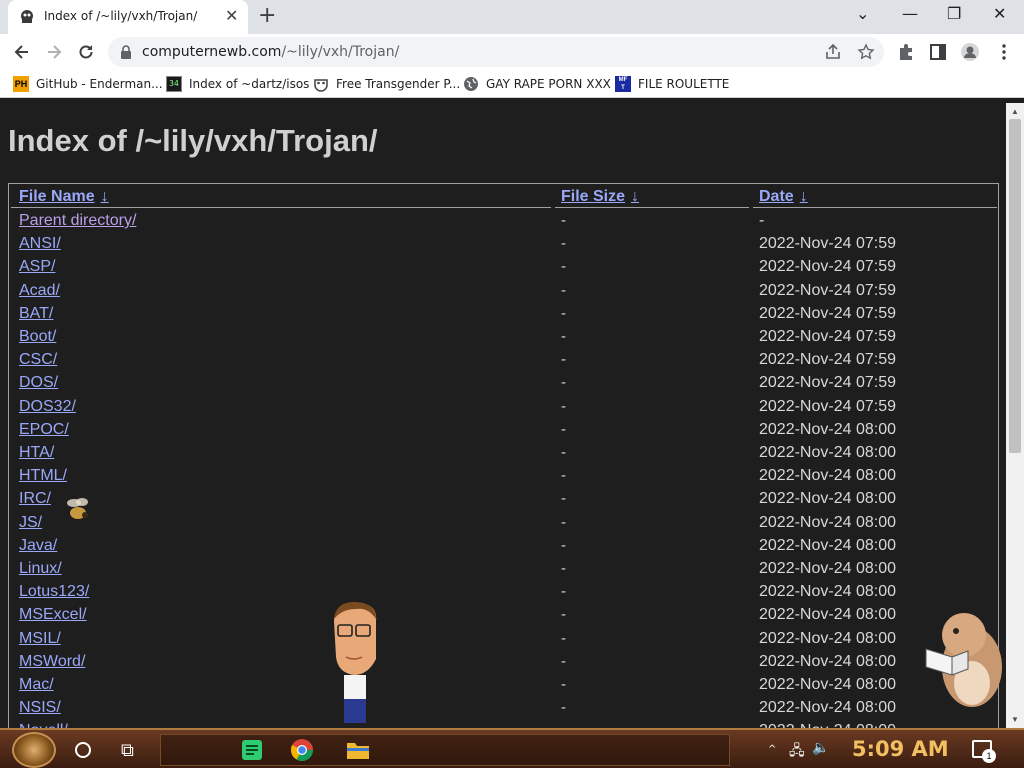 This screenshot has height=768, width=1024. Describe the element at coordinates (104, 196) in the screenshot. I see `sort-arrow-icon: ↓` at that location.